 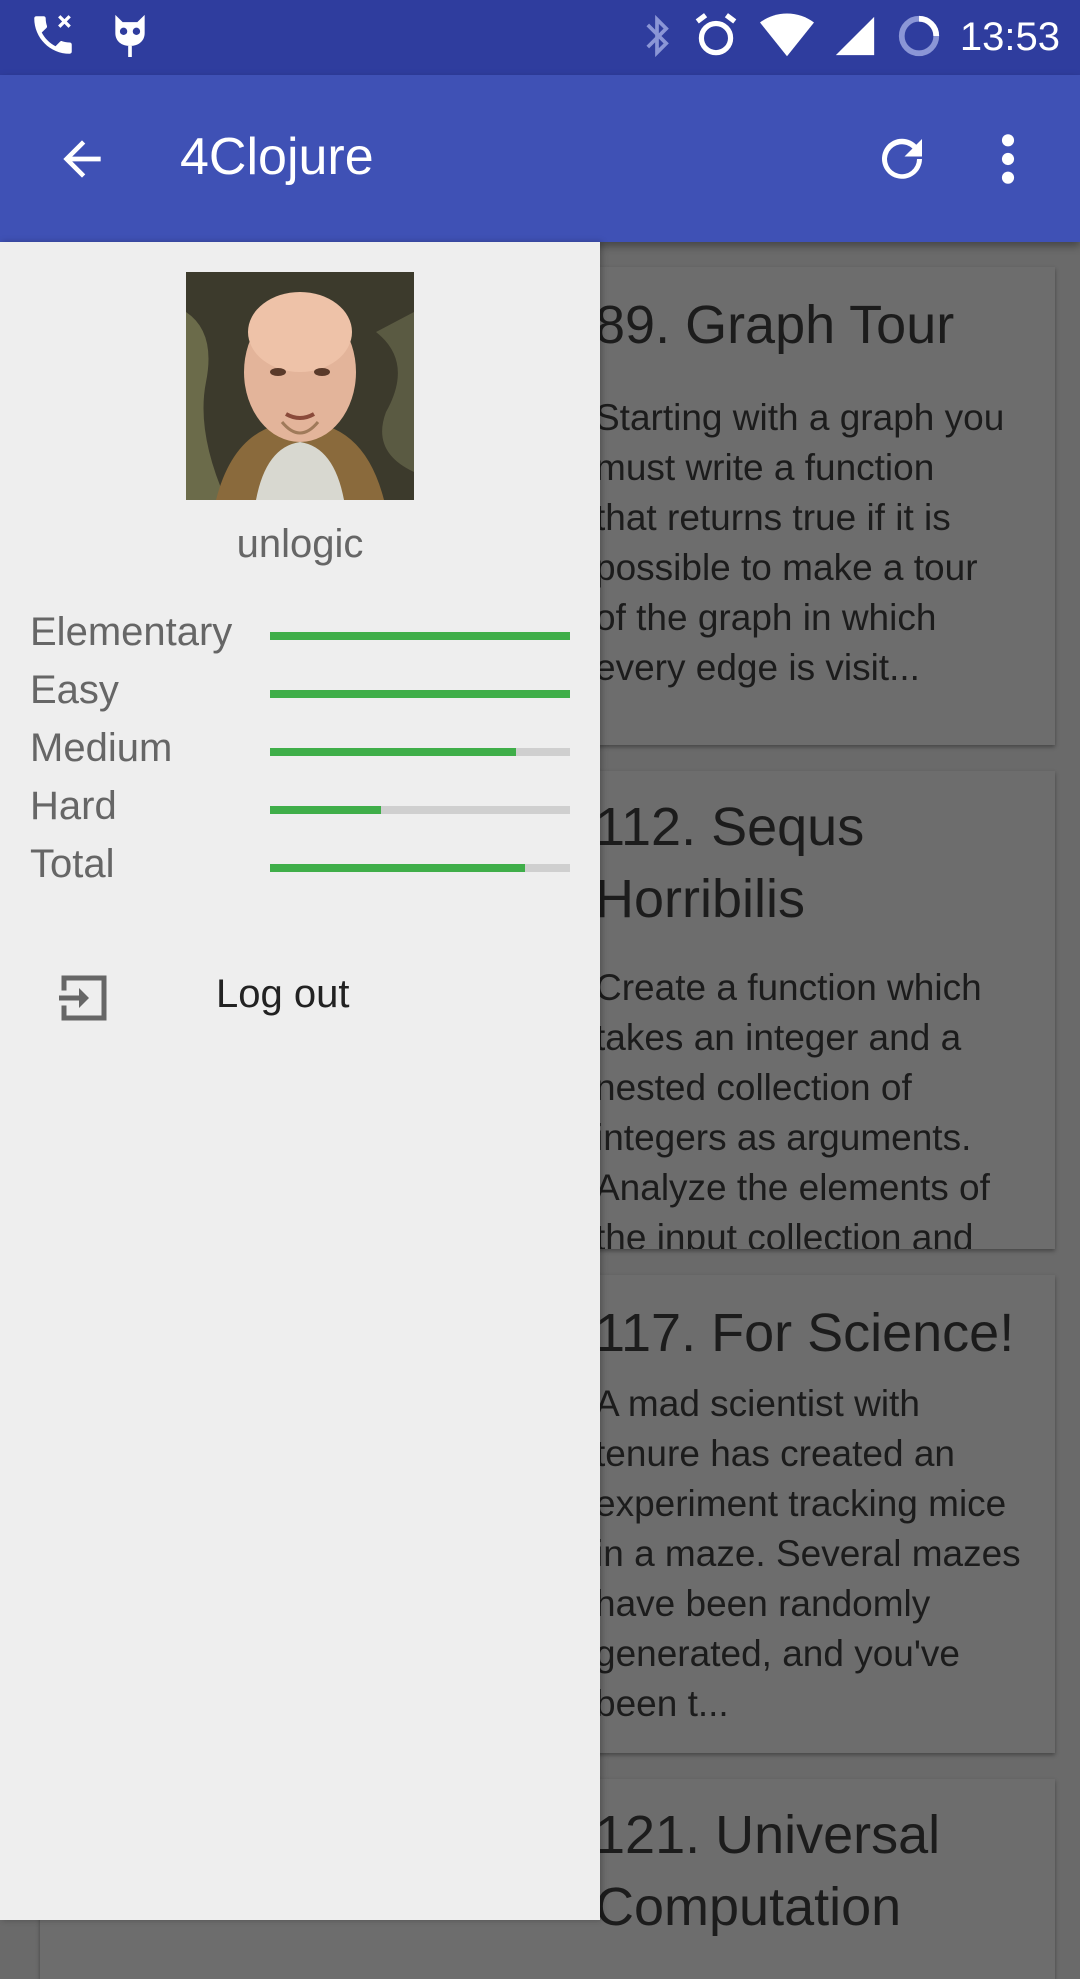 I want to click on app-bar: 4Clojure, so click(x=540, y=158).